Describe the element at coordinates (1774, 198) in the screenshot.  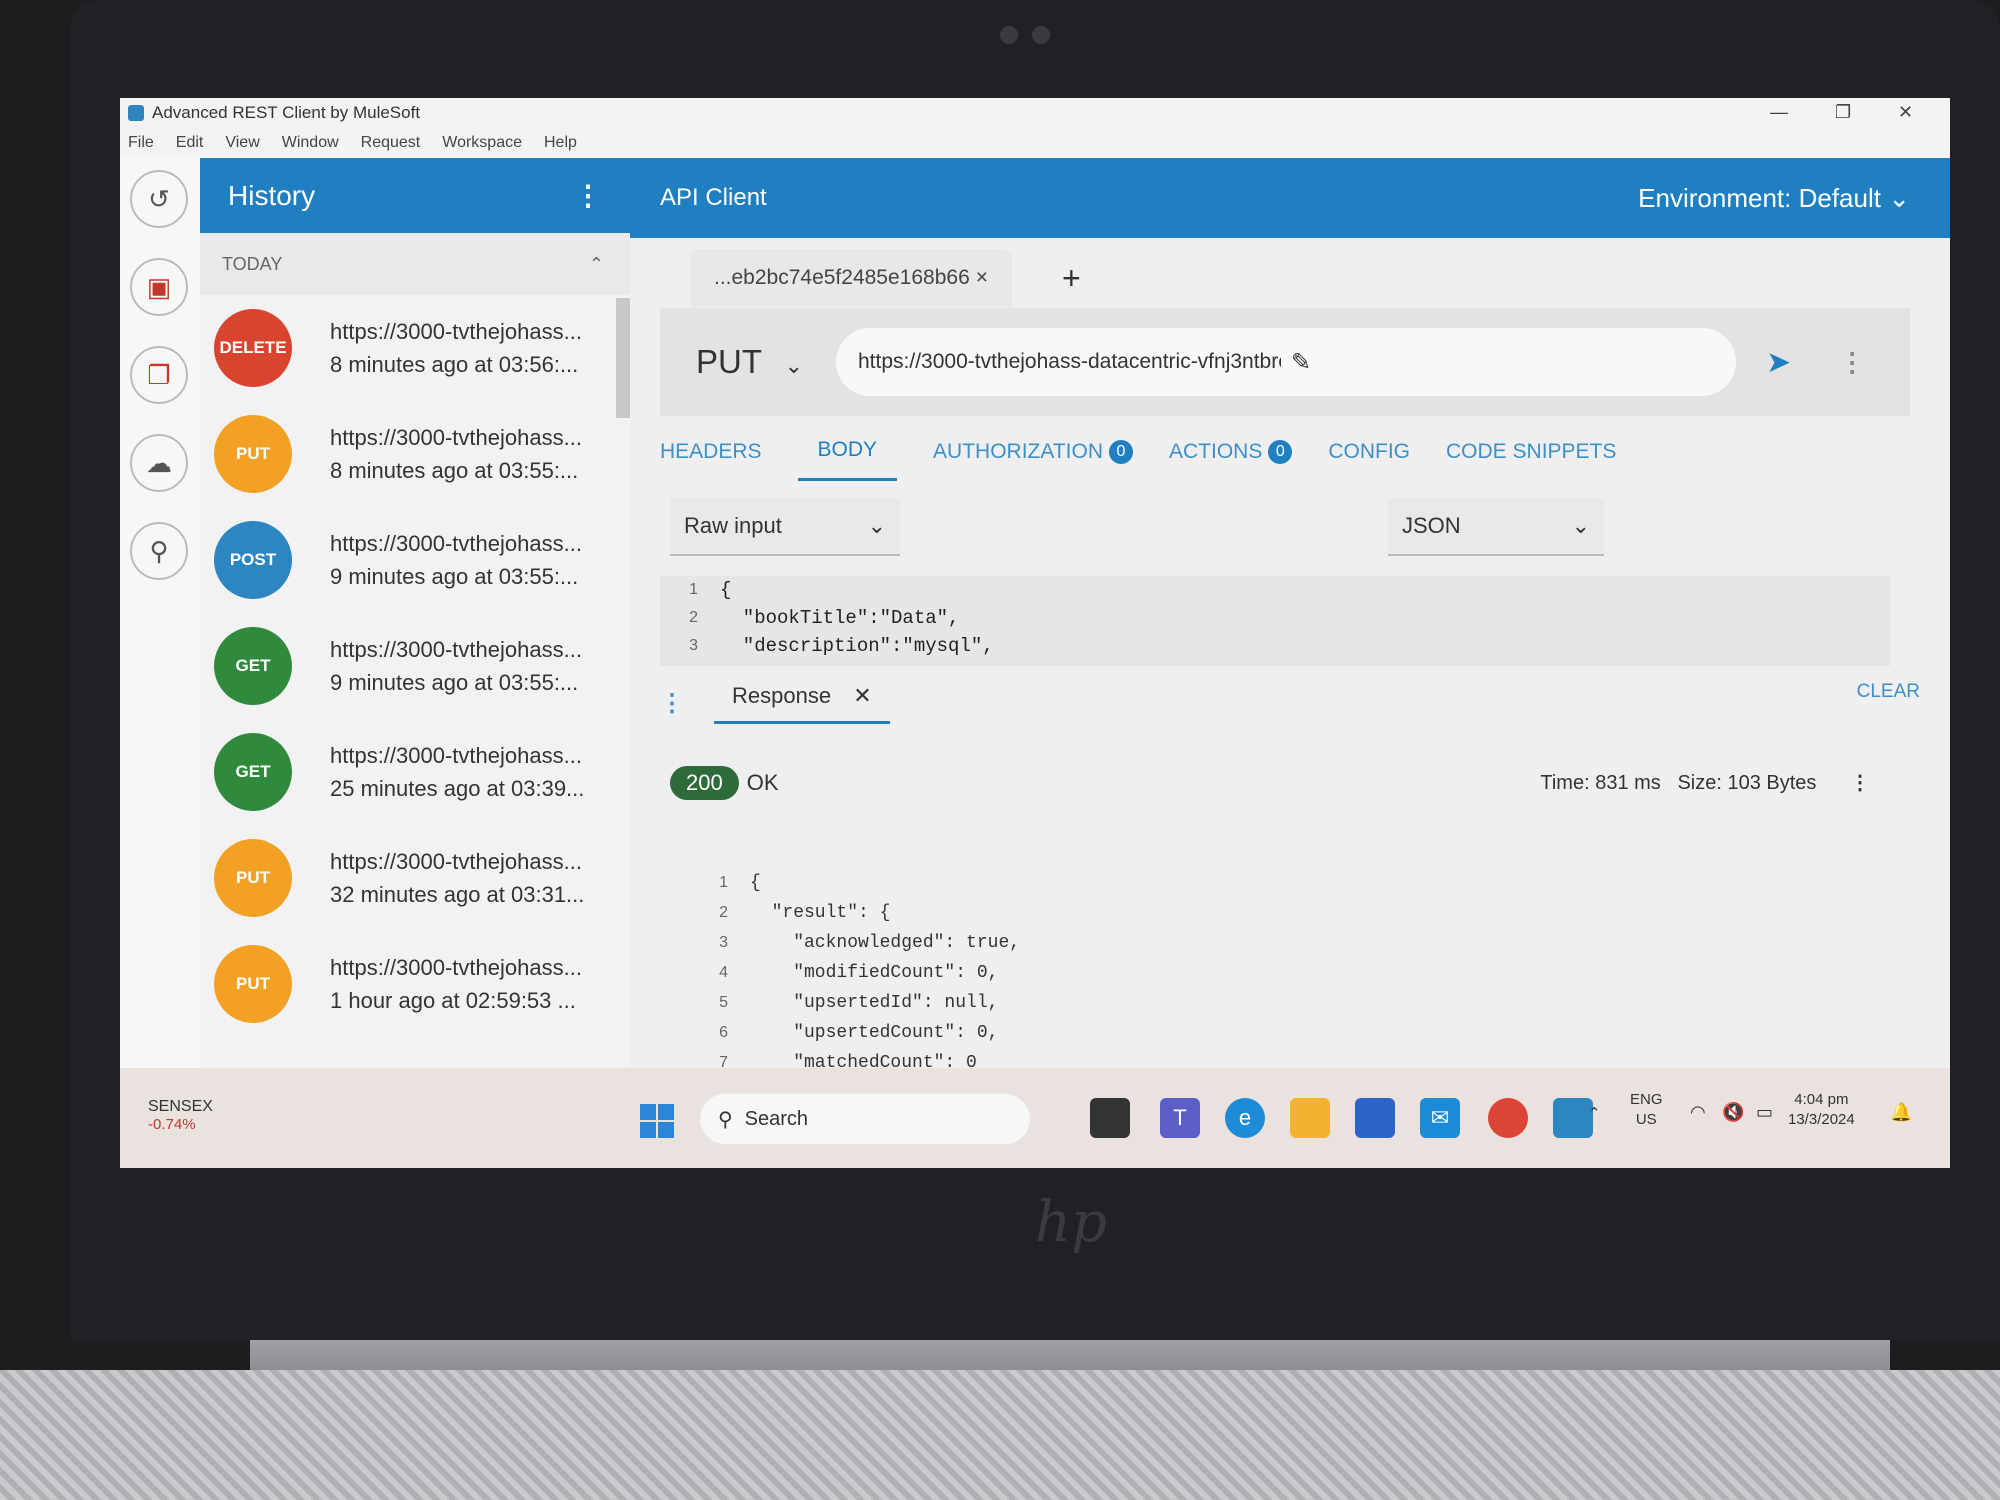
I see `environment-selector: Environment: Default ⌄` at that location.